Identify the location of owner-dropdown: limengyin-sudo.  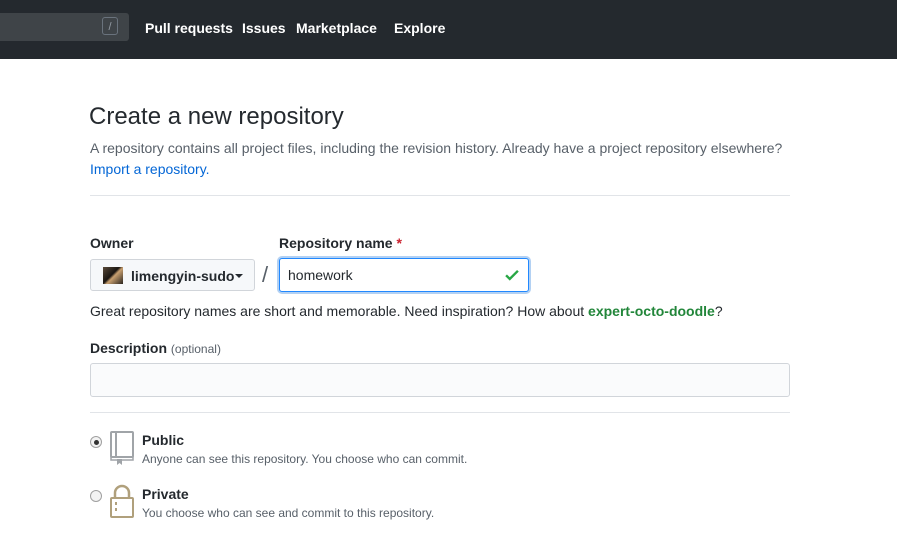
(172, 275).